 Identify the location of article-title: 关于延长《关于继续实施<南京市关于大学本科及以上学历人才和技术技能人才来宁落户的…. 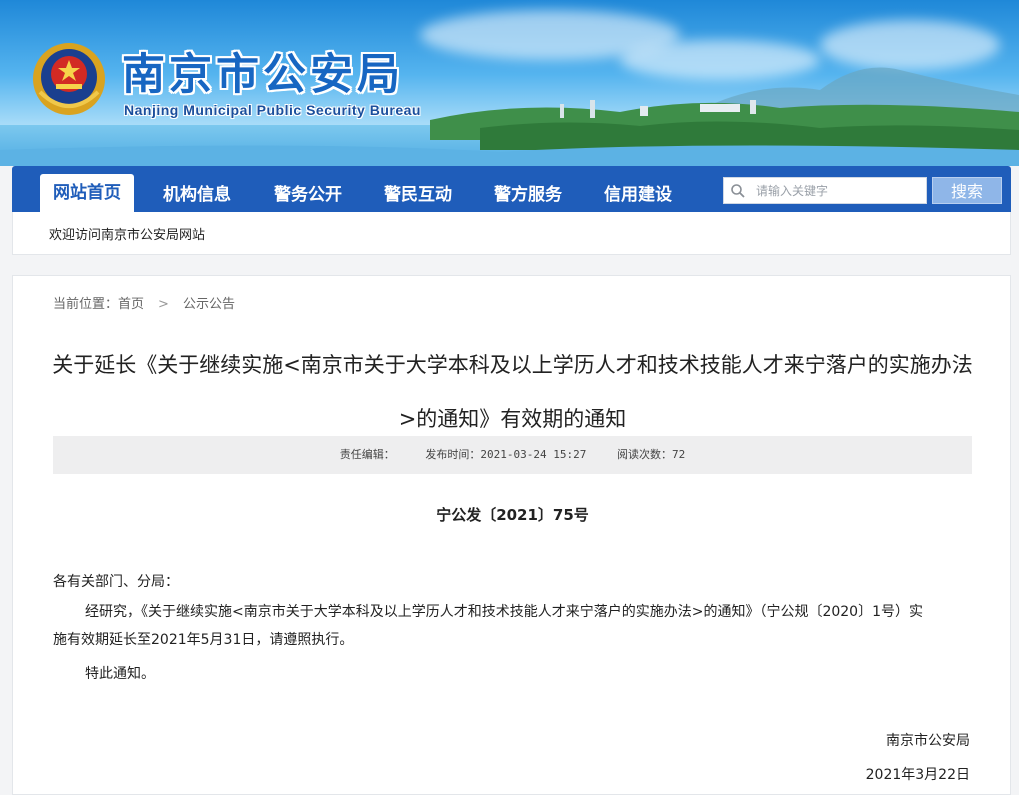
(512, 392).